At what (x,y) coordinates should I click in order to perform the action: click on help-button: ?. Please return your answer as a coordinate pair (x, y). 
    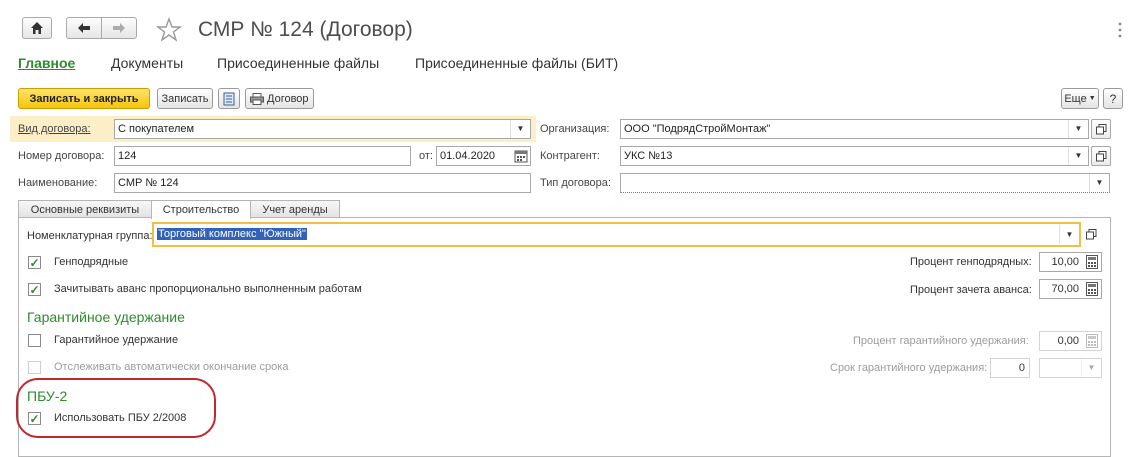
    Looking at the image, I should click on (1113, 98).